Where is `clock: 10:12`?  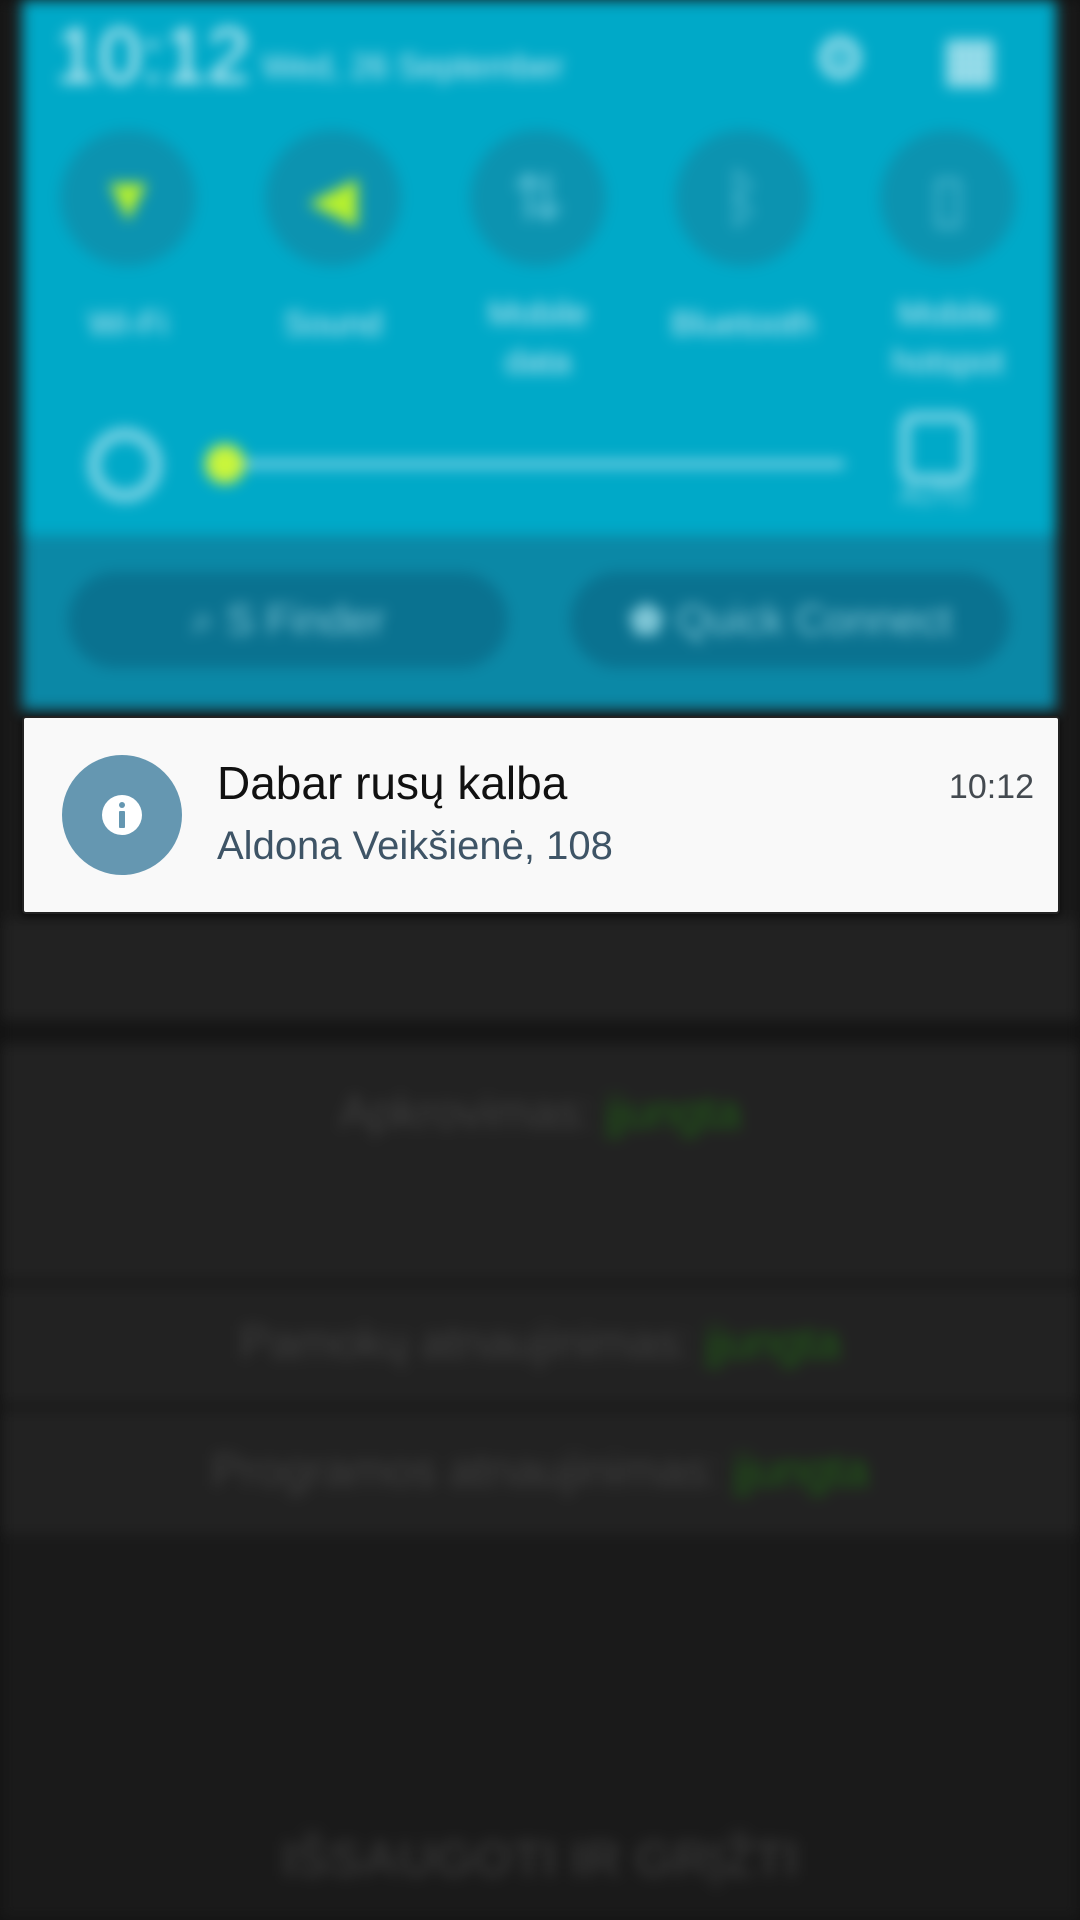 clock: 10:12 is located at coordinates (153, 55).